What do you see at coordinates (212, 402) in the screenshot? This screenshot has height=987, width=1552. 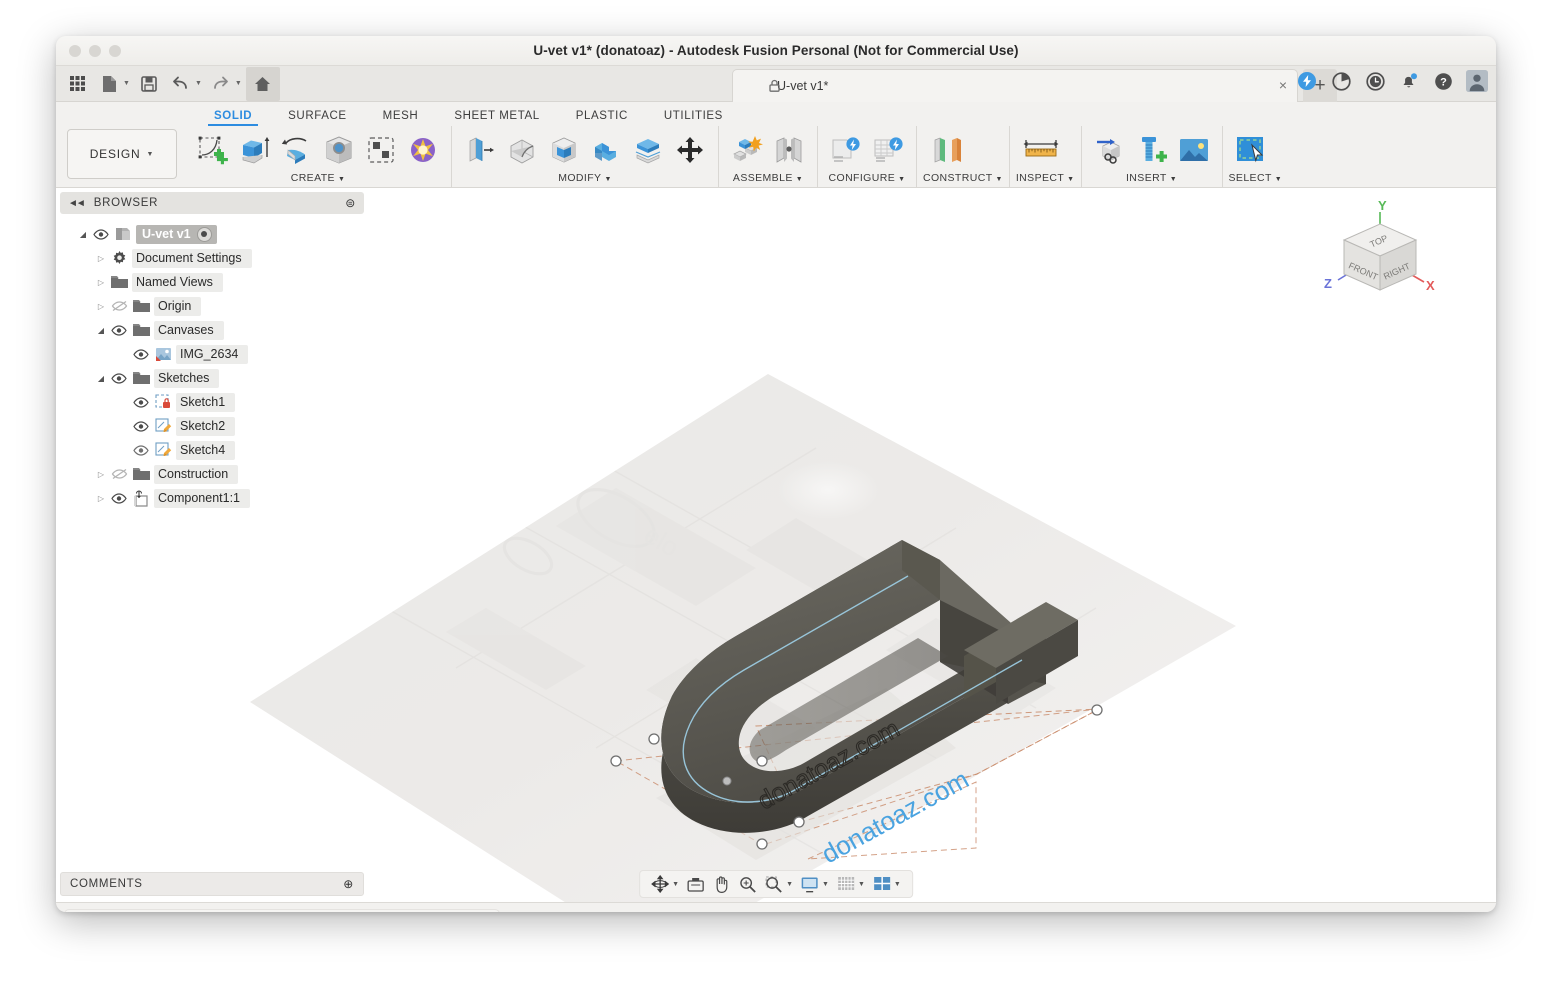 I see `tree-item-sketch1: Sketch1` at bounding box center [212, 402].